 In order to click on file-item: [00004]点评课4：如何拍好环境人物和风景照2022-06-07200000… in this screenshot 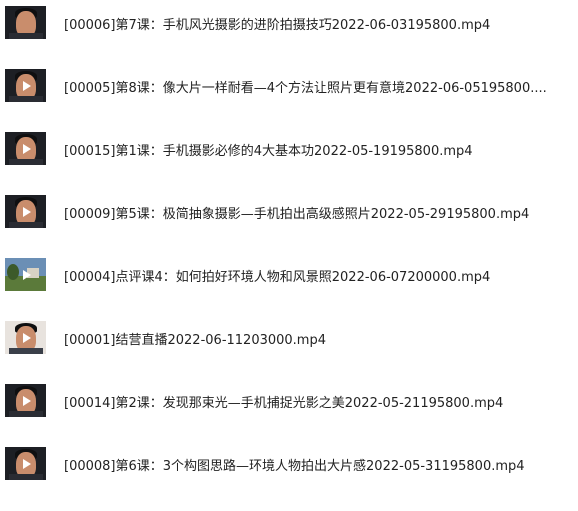, I will do `click(289, 275)`.